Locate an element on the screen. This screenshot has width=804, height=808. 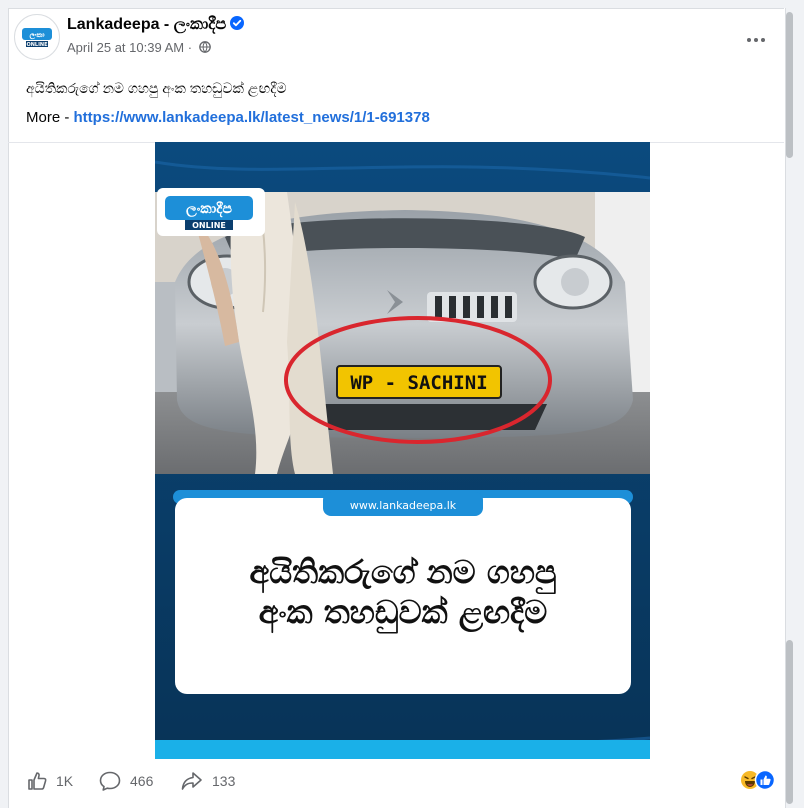
svg-text: ONLINE is located at coordinates (37, 45).